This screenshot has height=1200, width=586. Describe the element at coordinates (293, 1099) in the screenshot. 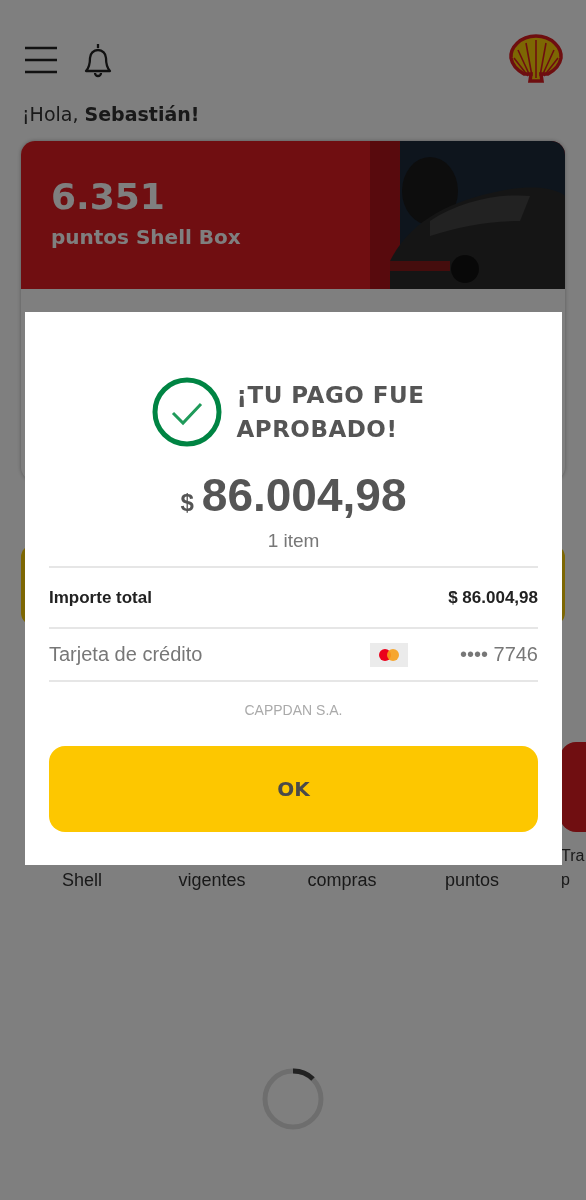

I see `loading-spinner-icon` at that location.